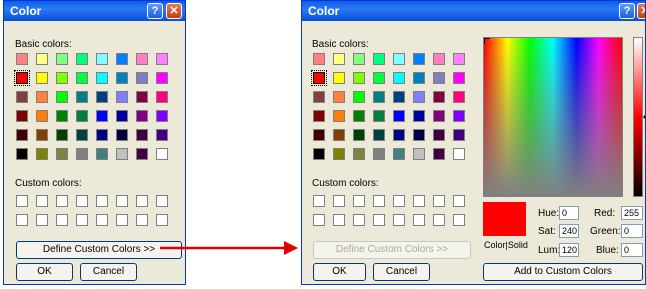 The height and width of the screenshot is (289, 646). I want to click on green-input: 0, so click(632, 231).